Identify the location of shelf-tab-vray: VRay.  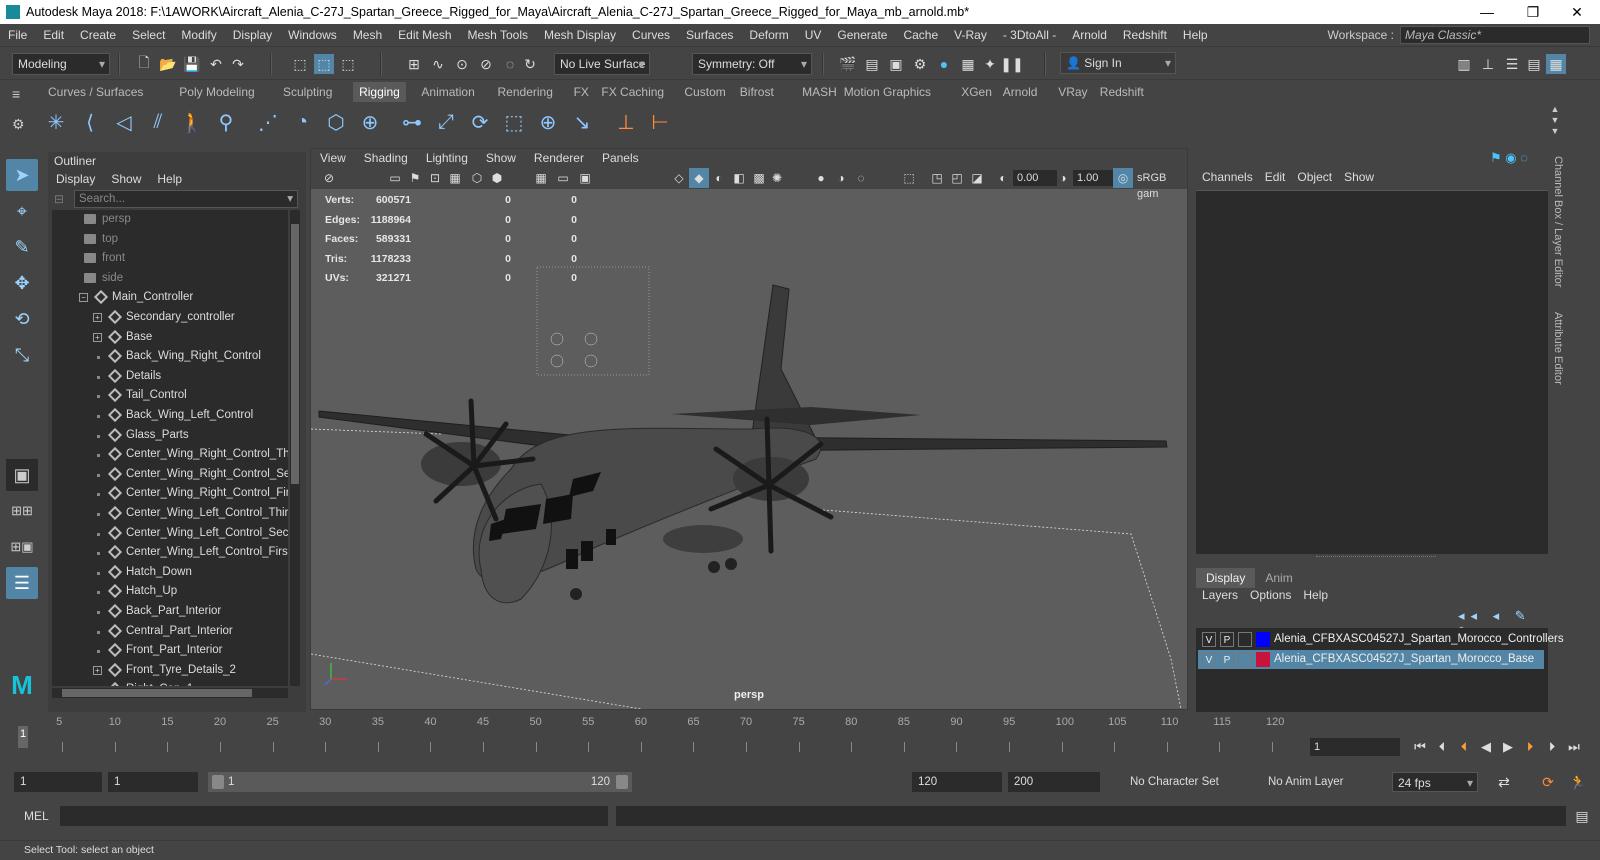
(1072, 92).